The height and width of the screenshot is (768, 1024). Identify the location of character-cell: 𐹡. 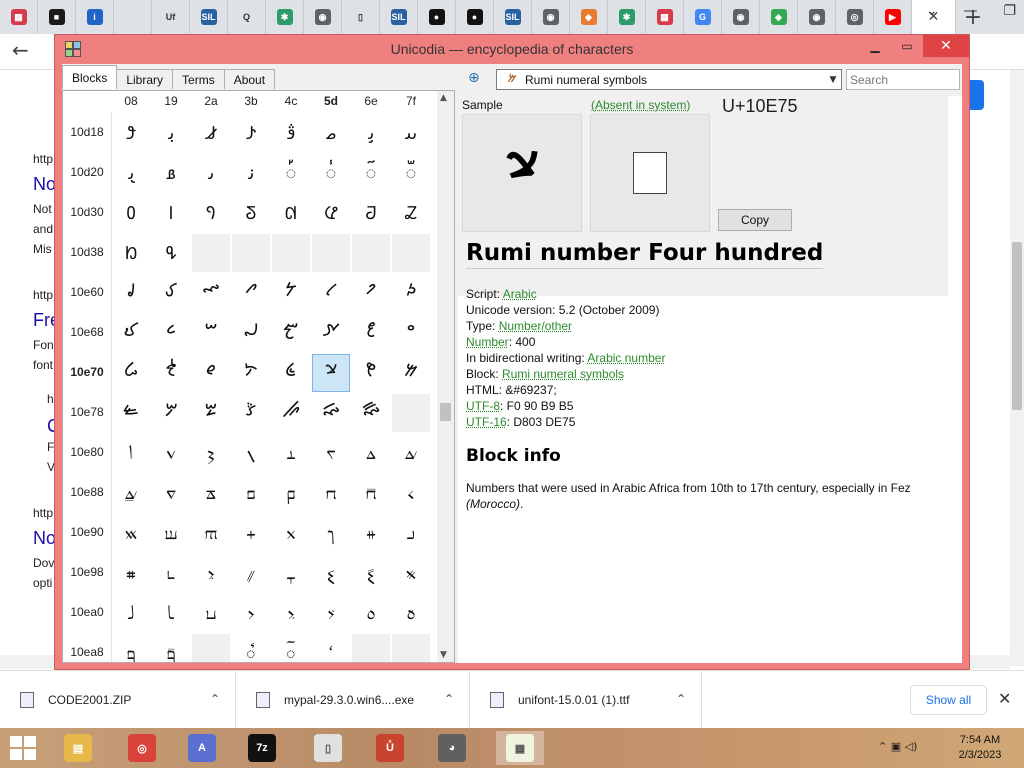
(171, 293).